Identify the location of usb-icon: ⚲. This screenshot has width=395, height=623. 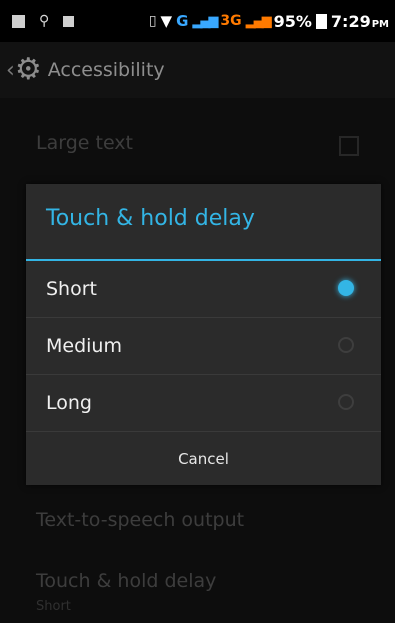
(44, 21).